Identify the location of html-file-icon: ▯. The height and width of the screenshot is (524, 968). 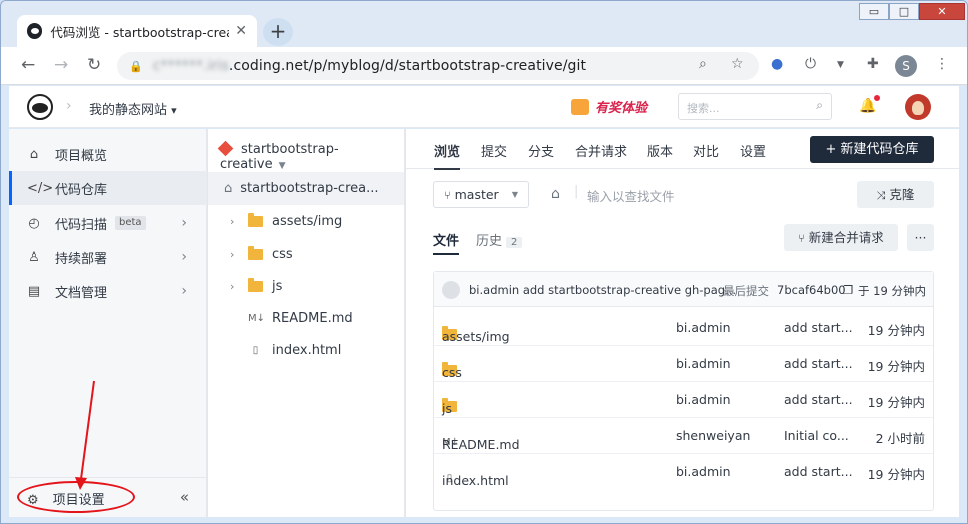
(255, 350).